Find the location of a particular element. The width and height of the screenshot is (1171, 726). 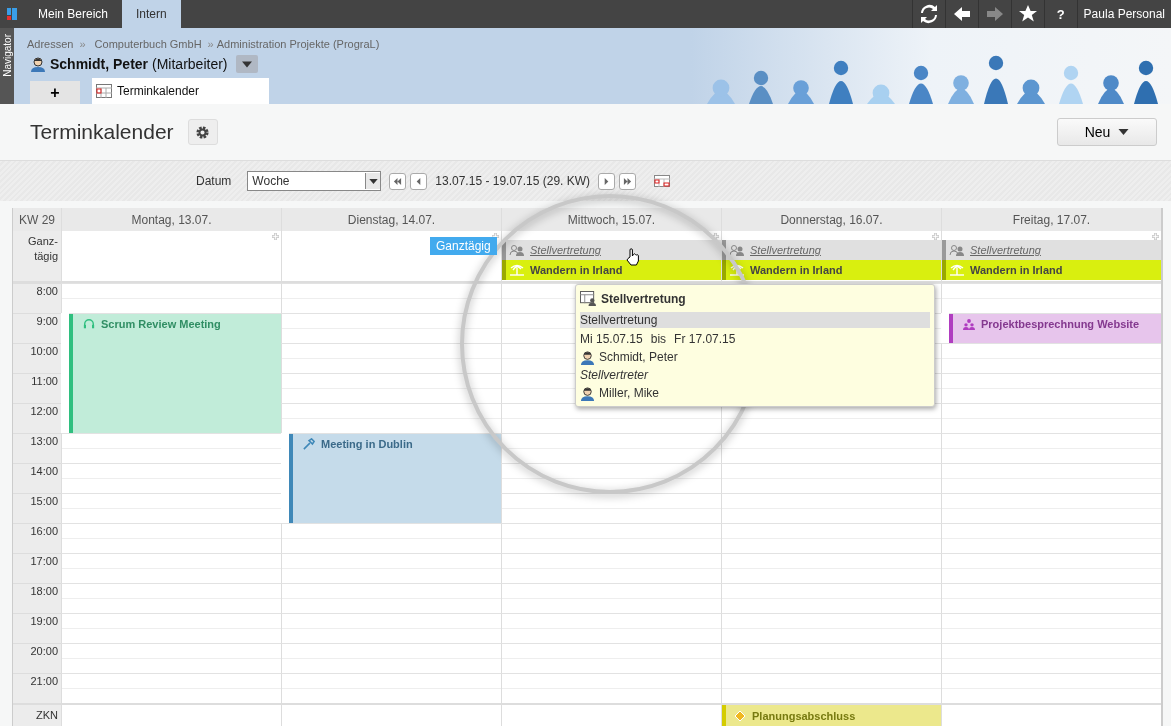

page-tab: Terminkalender is located at coordinates (181, 91).